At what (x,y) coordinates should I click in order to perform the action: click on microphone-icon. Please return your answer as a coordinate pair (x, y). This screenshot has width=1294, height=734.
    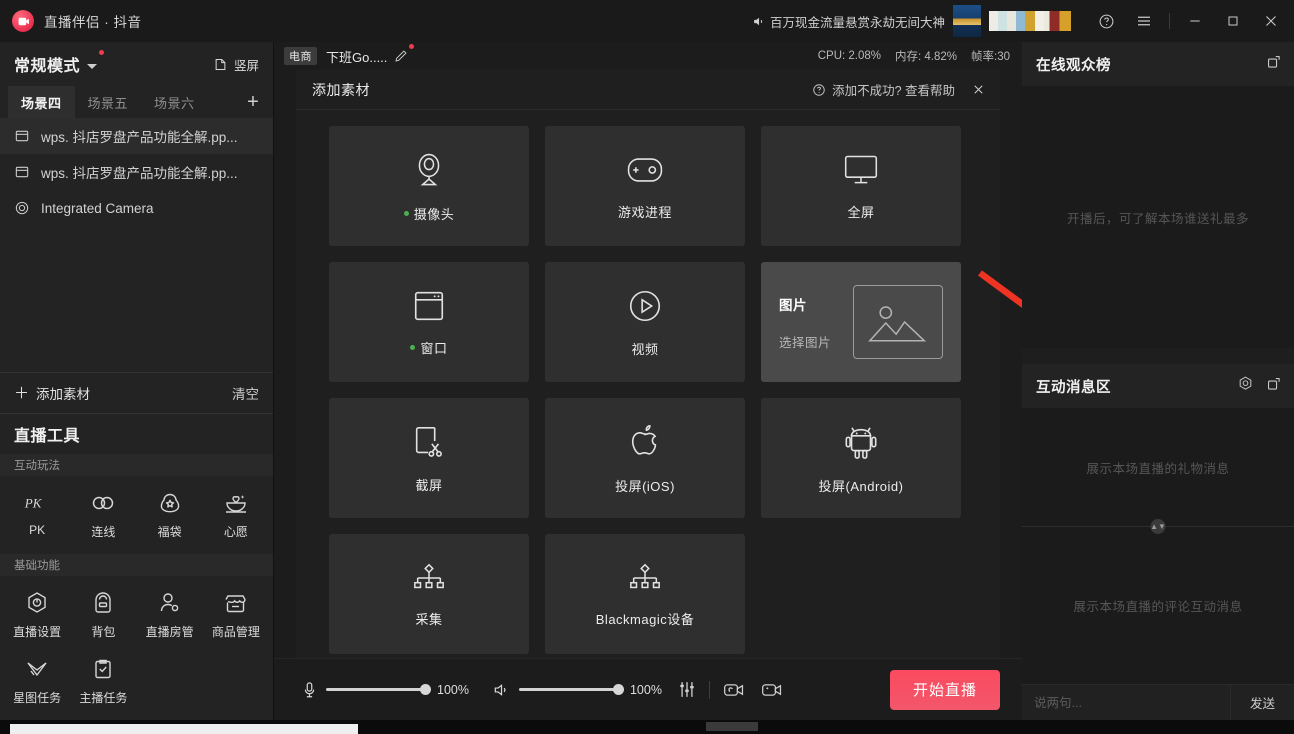
    Looking at the image, I should click on (309, 690).